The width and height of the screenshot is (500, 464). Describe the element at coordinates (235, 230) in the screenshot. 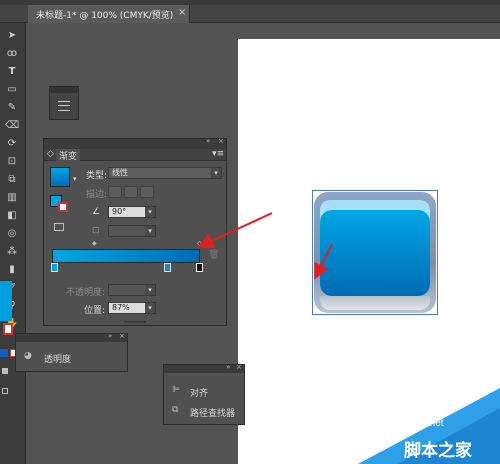

I see `annotation-arrow-gradient` at that location.